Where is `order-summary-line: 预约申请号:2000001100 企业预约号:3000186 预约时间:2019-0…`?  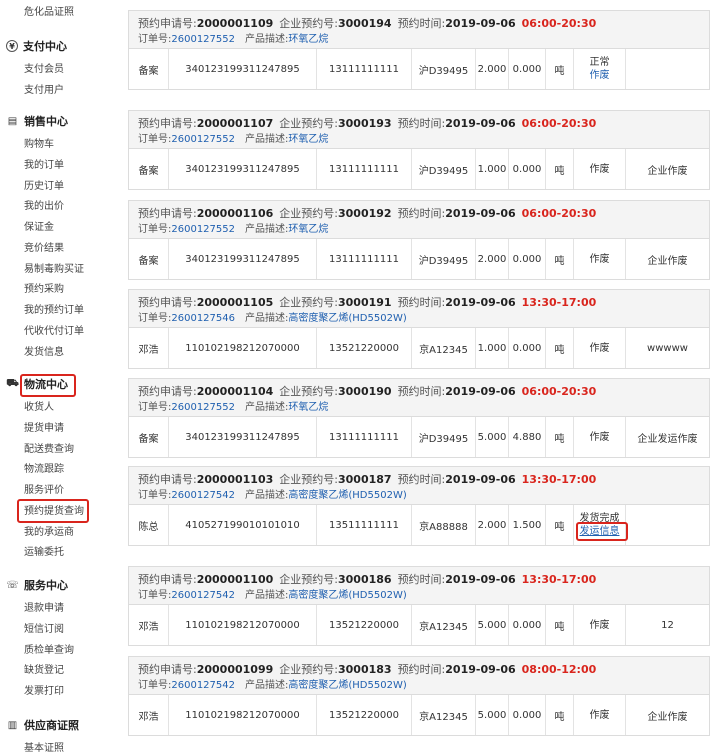
order-summary-line: 预约申请号:2000001100 企业预约号:3000186 预约时间:2019-0… is located at coordinates (367, 579).